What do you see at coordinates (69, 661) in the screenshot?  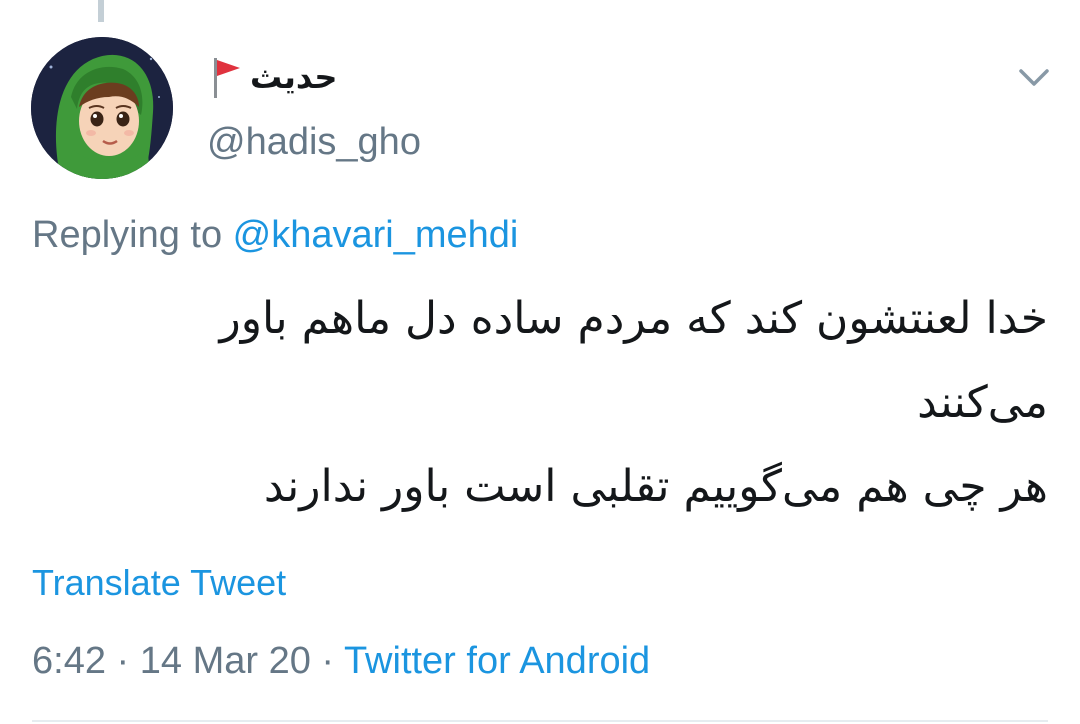 I see `tweet-time: 6:42` at bounding box center [69, 661].